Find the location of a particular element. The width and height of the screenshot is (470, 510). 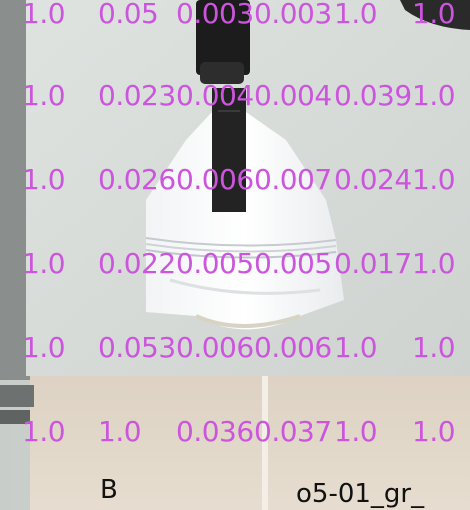

score-r4-c0: 1.0 is located at coordinates (44, 347).